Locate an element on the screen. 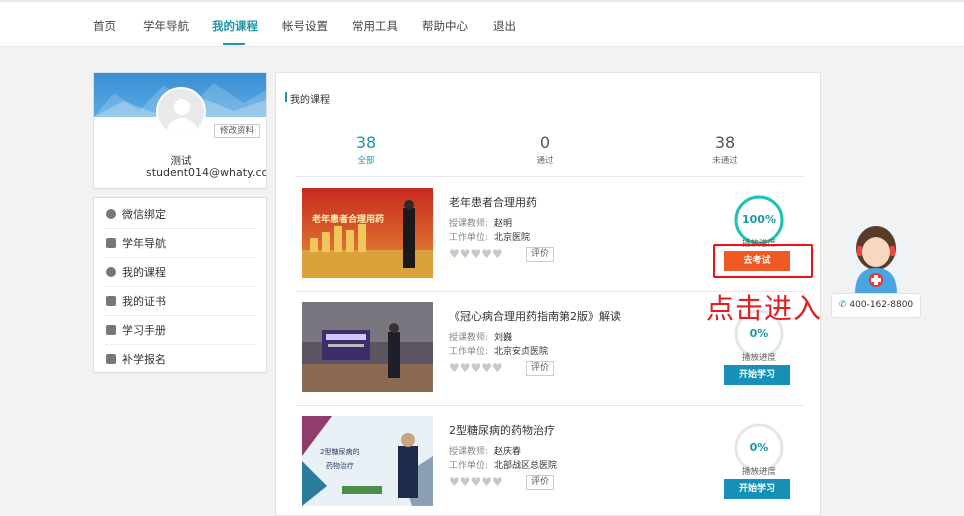 The height and width of the screenshot is (516, 964). course-teacher: 授课教师: 赵明 is located at coordinates (480, 222).